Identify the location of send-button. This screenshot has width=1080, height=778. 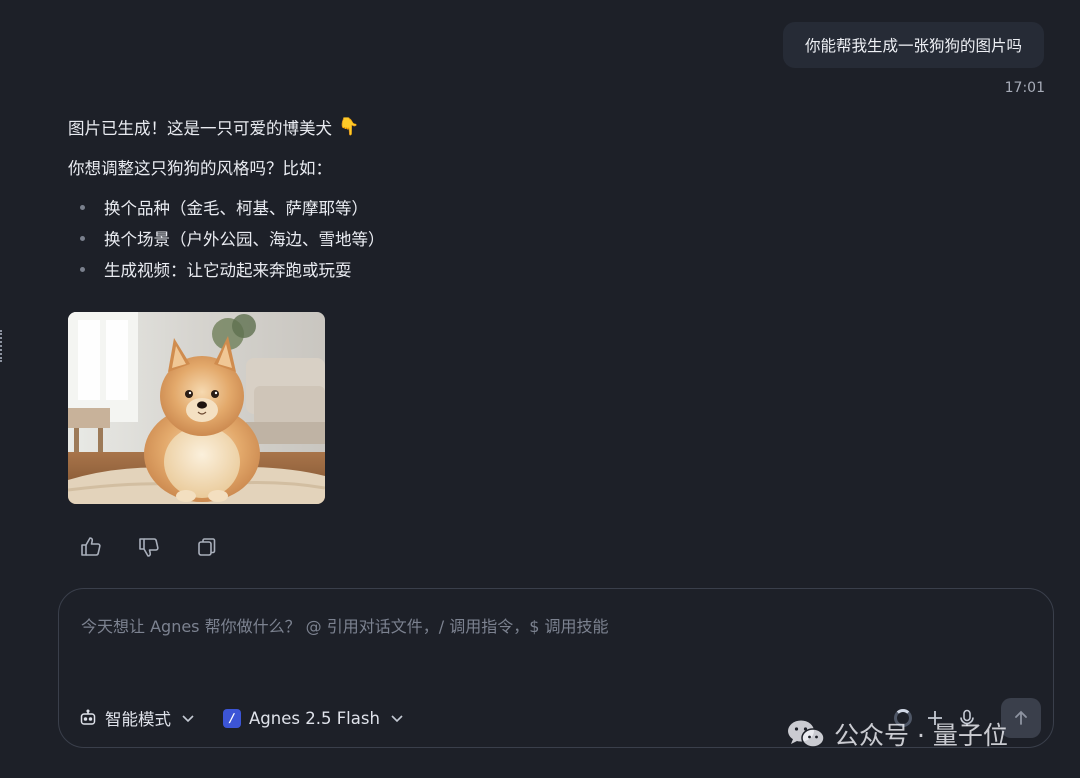
(1021, 718).